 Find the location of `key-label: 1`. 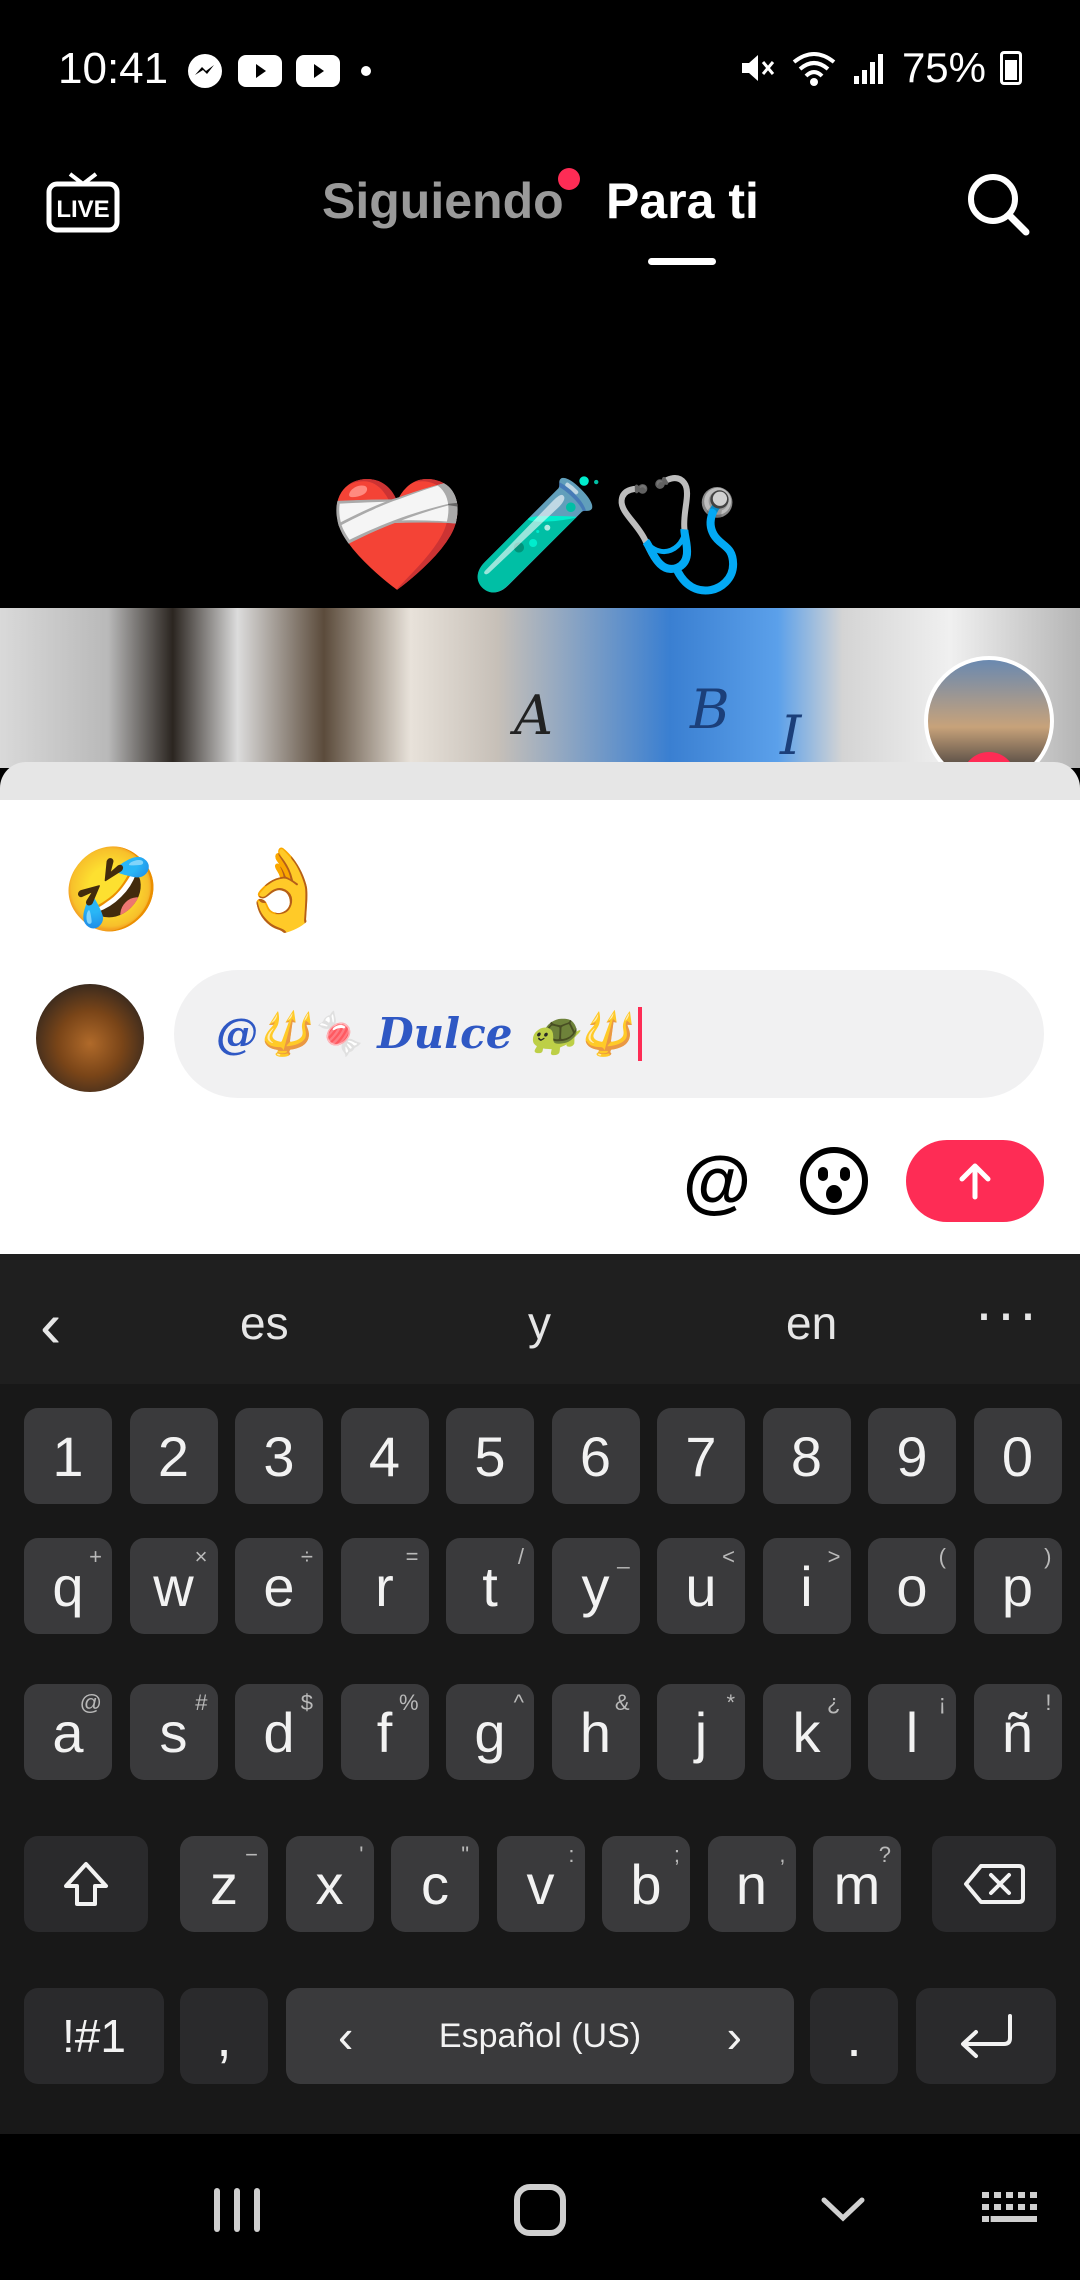

key-label: 1 is located at coordinates (68, 1456).